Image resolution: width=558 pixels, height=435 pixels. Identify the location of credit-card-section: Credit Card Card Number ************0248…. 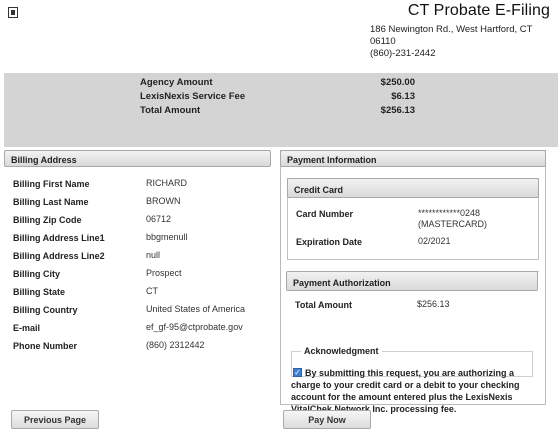
(413, 219).